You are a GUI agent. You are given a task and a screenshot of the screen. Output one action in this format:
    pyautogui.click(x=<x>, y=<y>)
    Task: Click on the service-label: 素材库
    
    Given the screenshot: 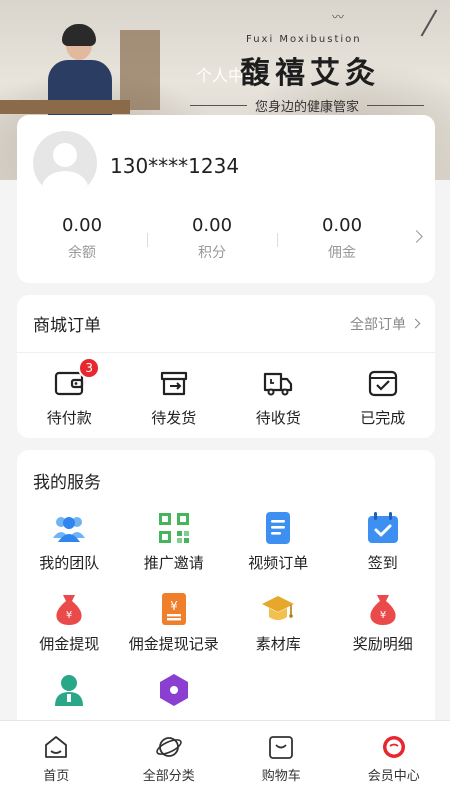 What is the action you would take?
    pyautogui.click(x=278, y=644)
    